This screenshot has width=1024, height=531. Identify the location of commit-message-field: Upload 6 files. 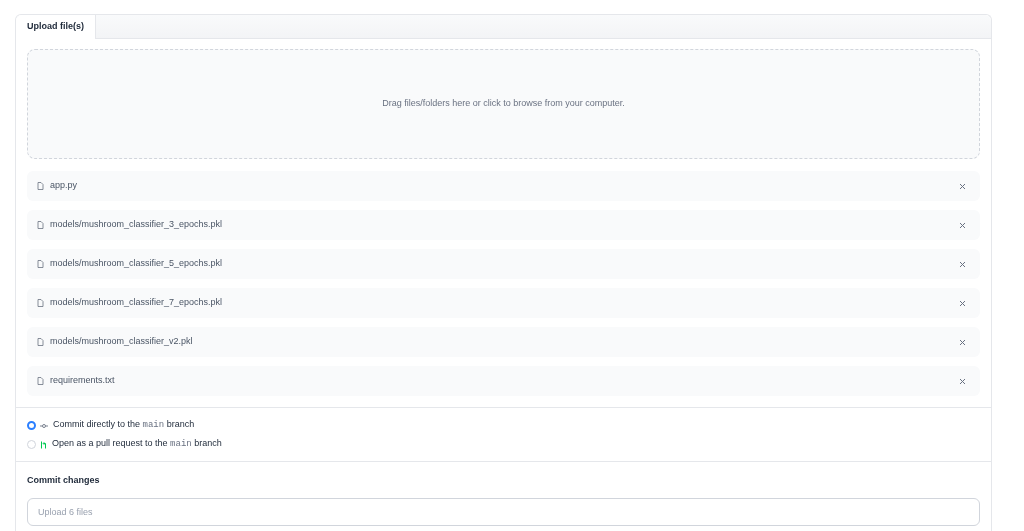
(503, 511).